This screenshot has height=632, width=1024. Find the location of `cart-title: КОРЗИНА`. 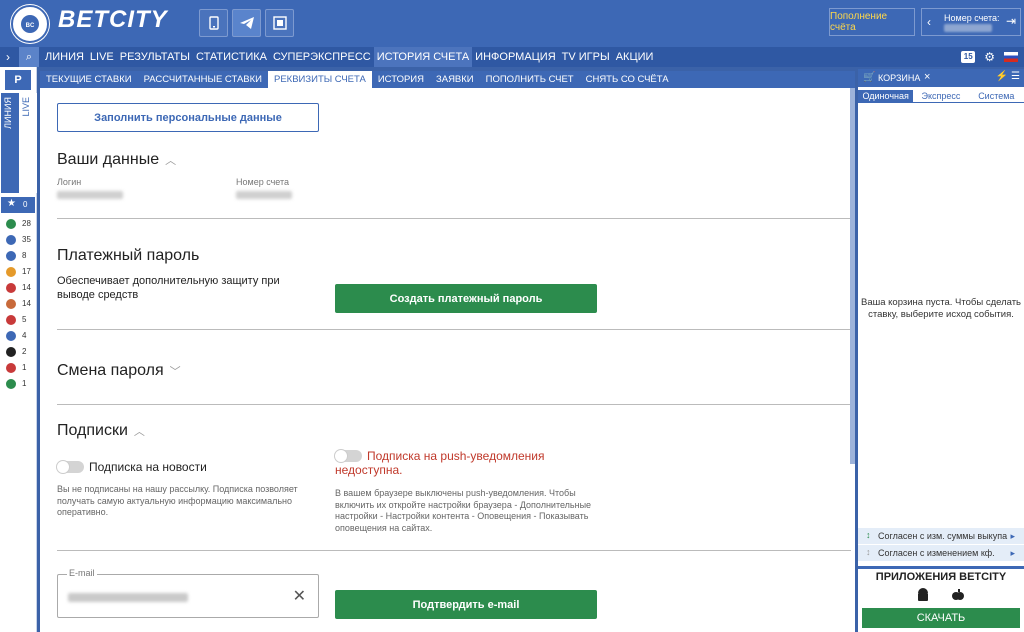

cart-title: КОРЗИНА is located at coordinates (899, 78).